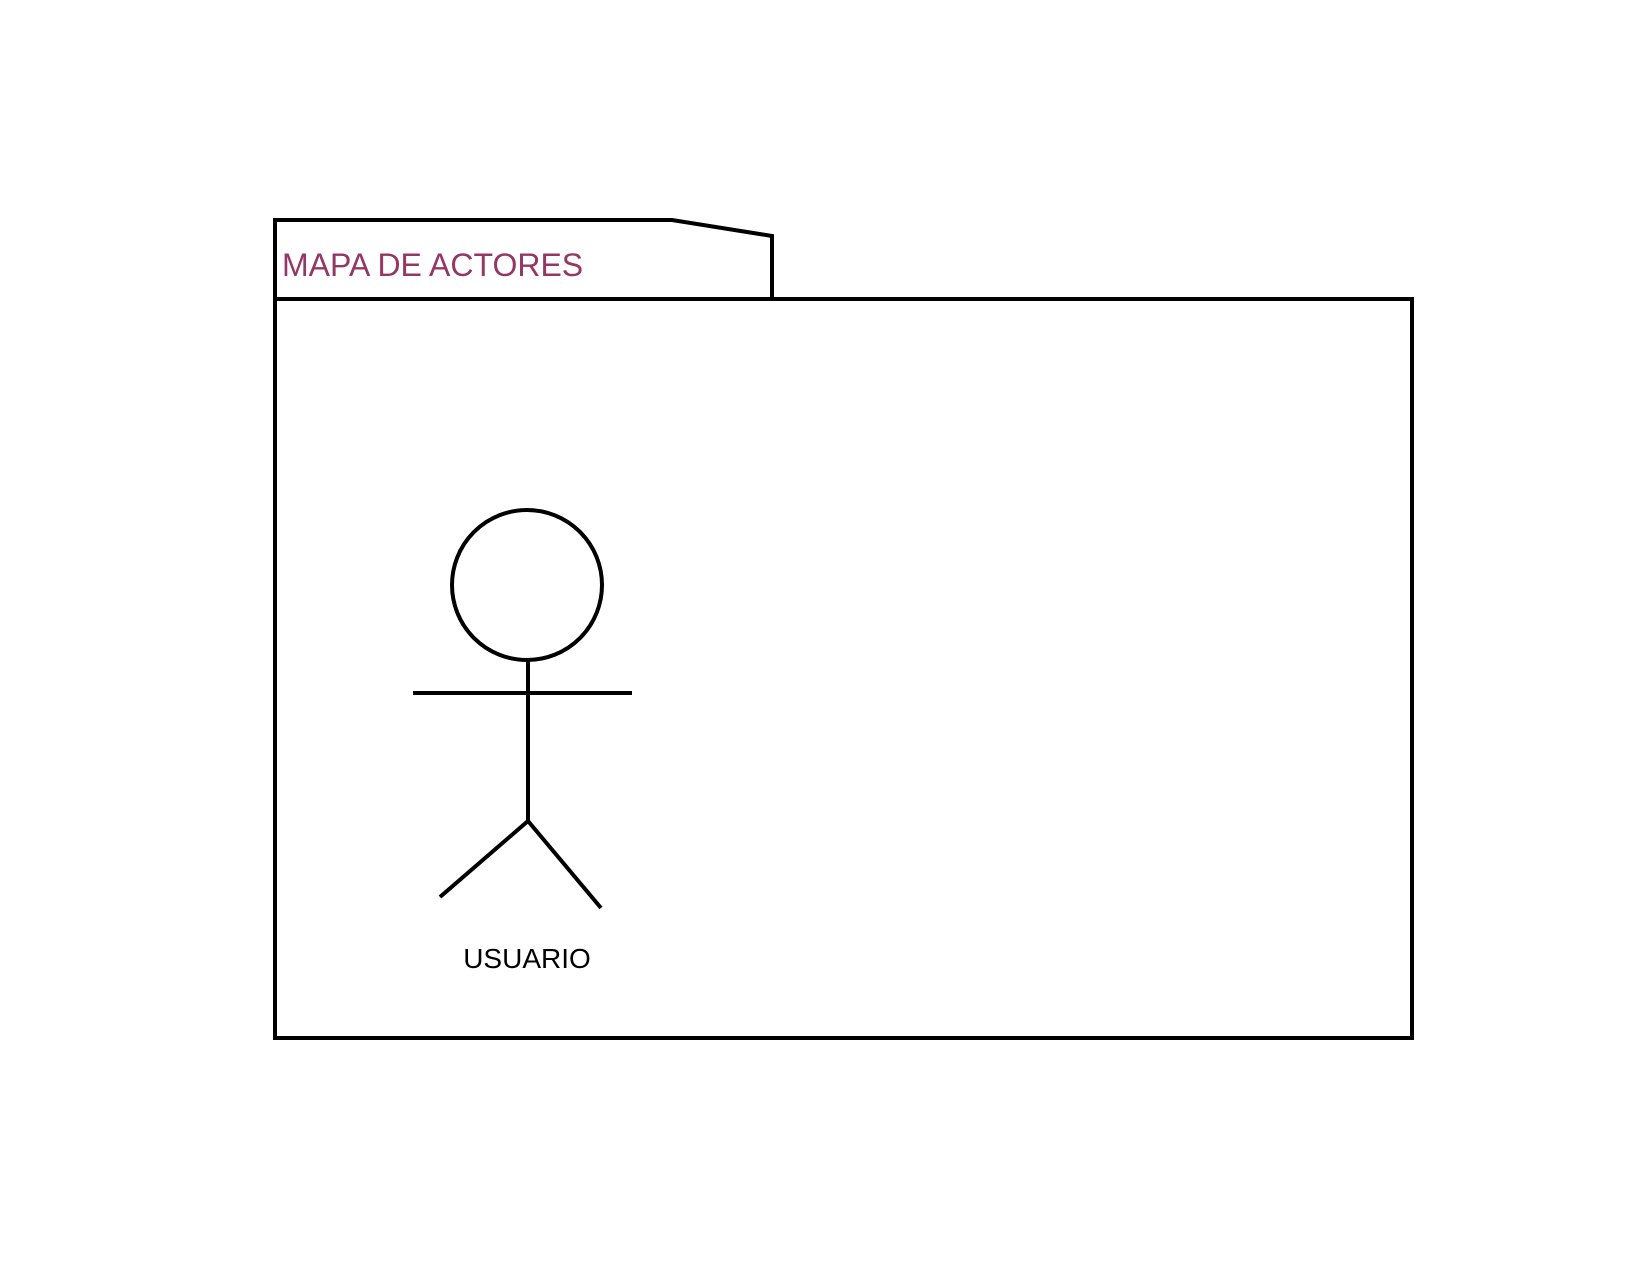 The width and height of the screenshot is (1650, 1275). Describe the element at coordinates (527, 585) in the screenshot. I see `actor-head` at that location.